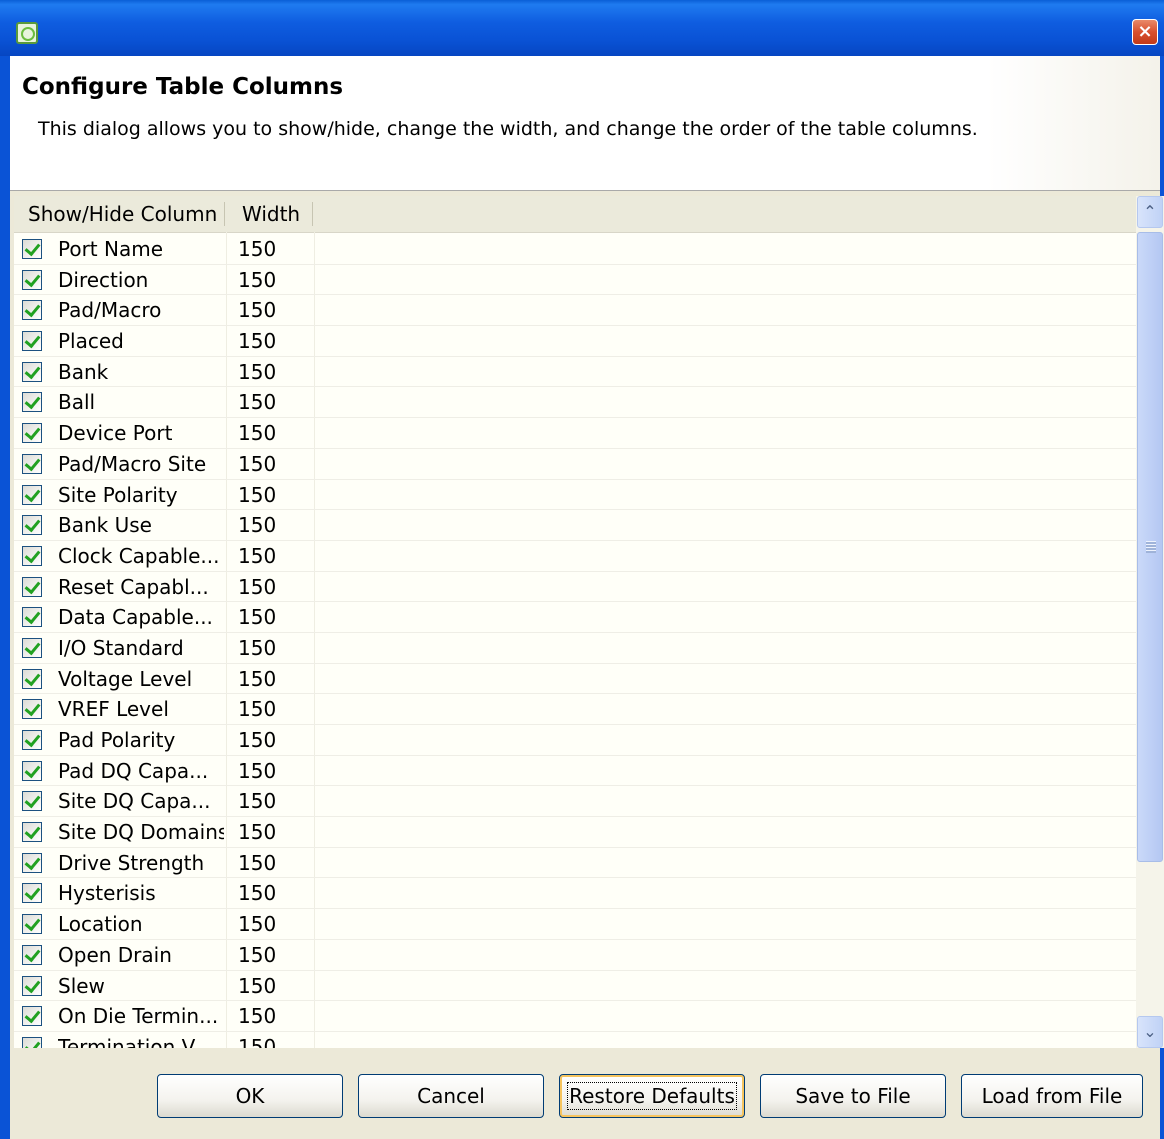  I want to click on table-row: Bank 150, so click(575, 372).